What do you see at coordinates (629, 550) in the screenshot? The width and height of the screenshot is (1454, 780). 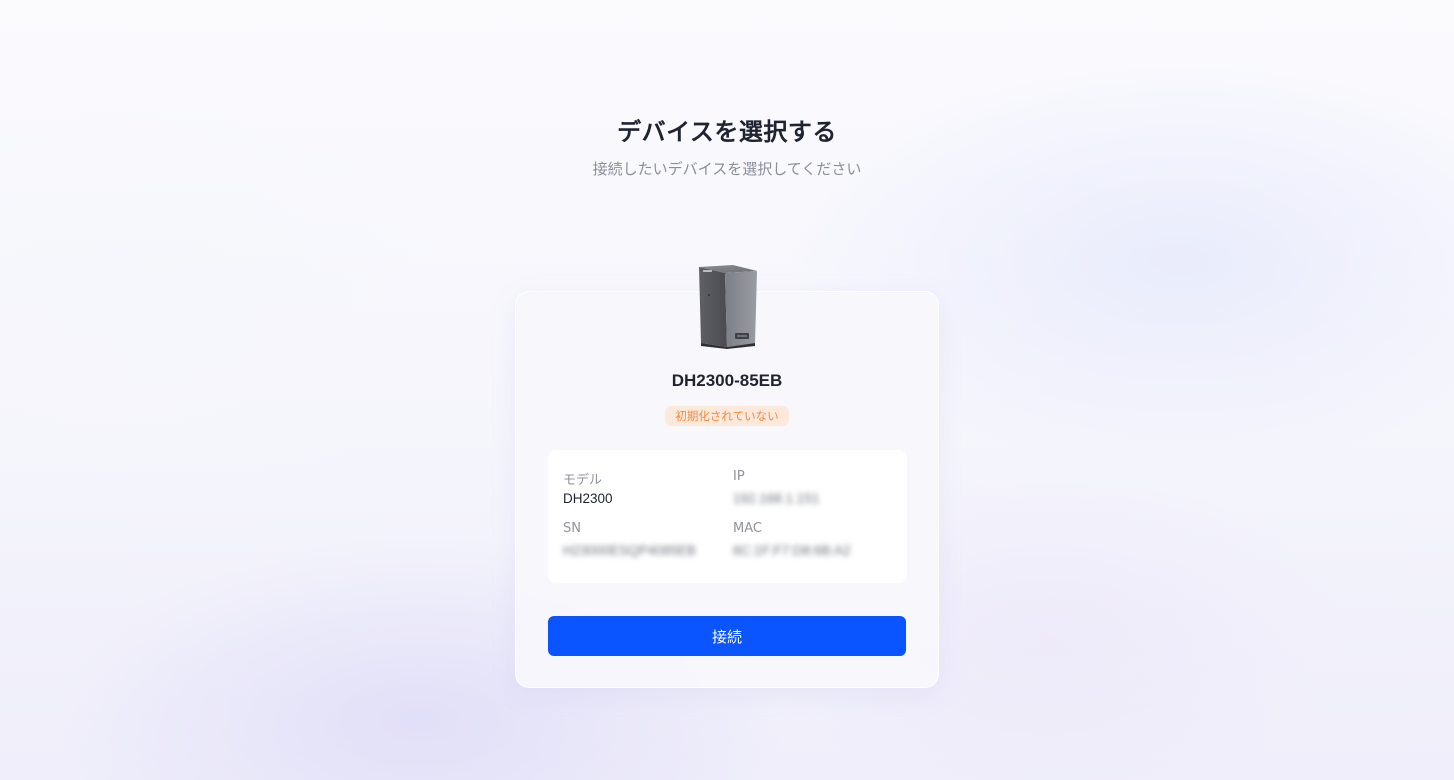 I see `sn-value: H23000ESQP4085EB` at bounding box center [629, 550].